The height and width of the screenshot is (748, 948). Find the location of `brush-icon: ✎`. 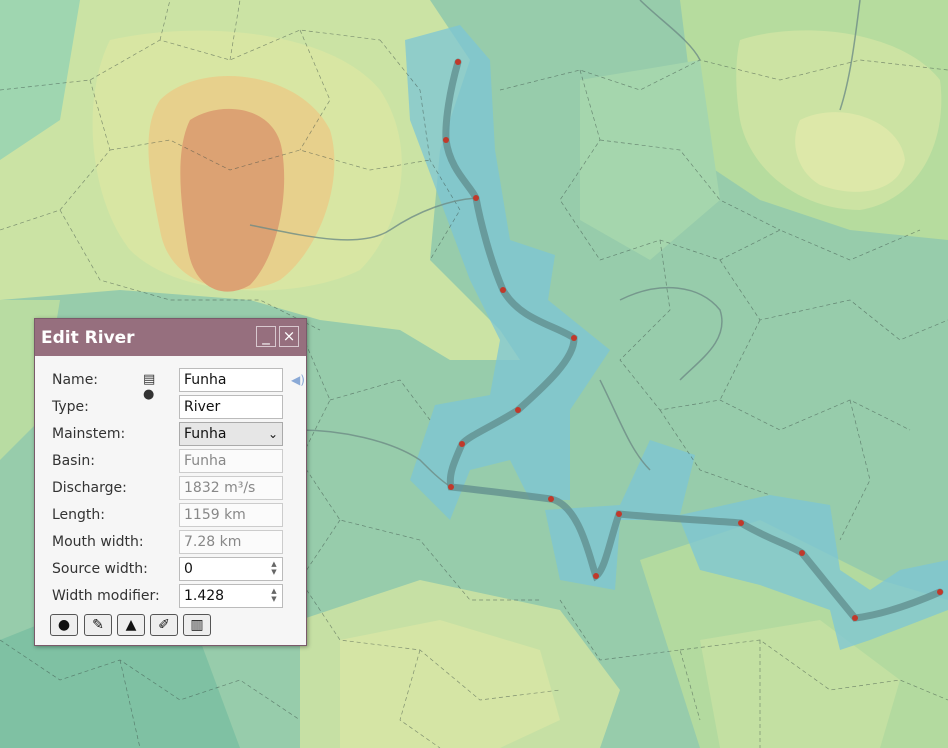

brush-icon: ✎ is located at coordinates (98, 625).